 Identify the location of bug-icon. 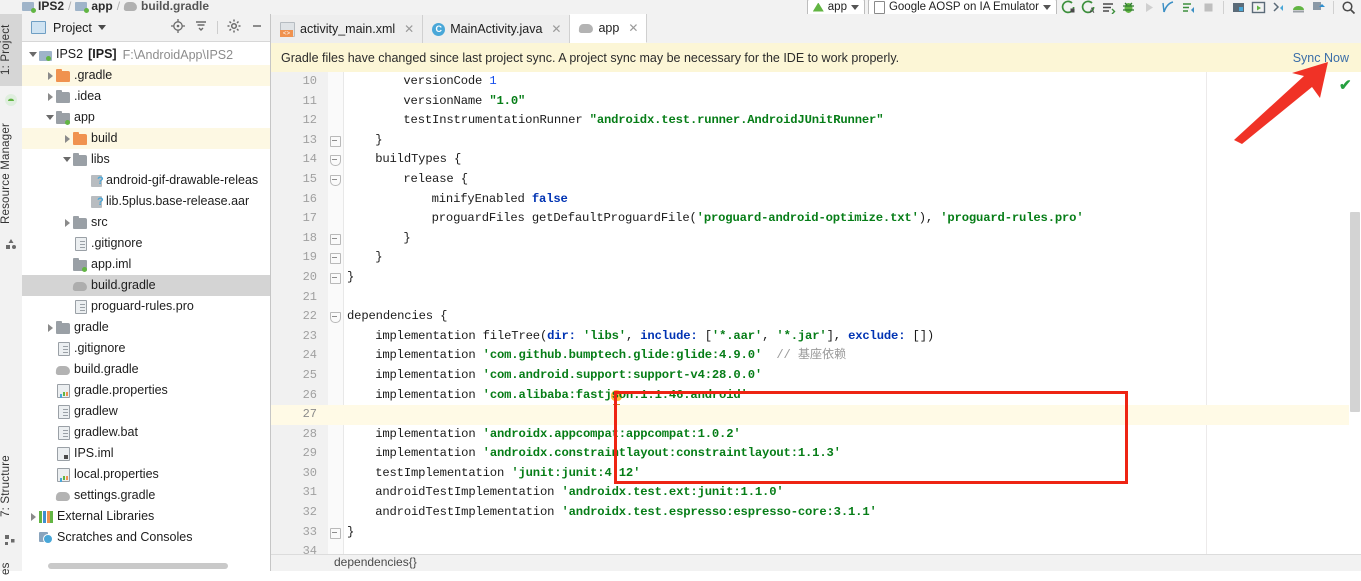
(1128, 7).